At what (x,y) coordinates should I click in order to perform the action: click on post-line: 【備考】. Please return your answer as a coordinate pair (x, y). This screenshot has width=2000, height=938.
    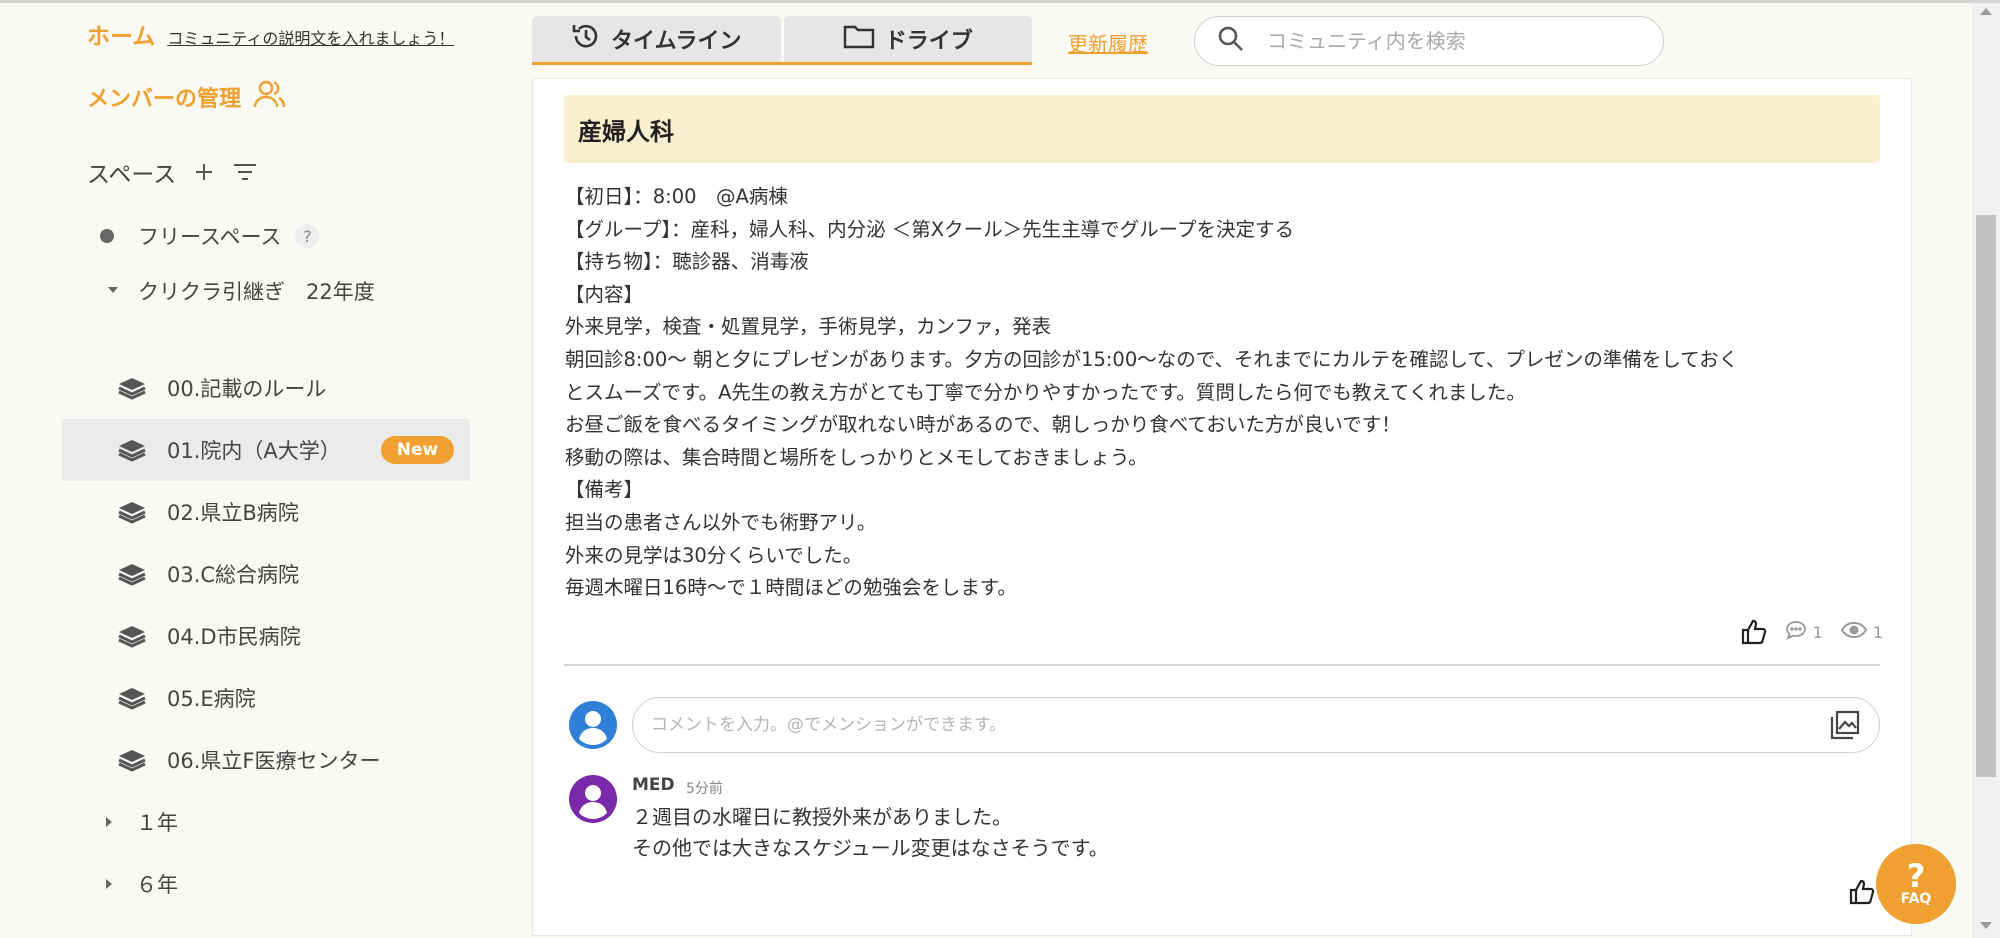
    Looking at the image, I should click on (604, 490).